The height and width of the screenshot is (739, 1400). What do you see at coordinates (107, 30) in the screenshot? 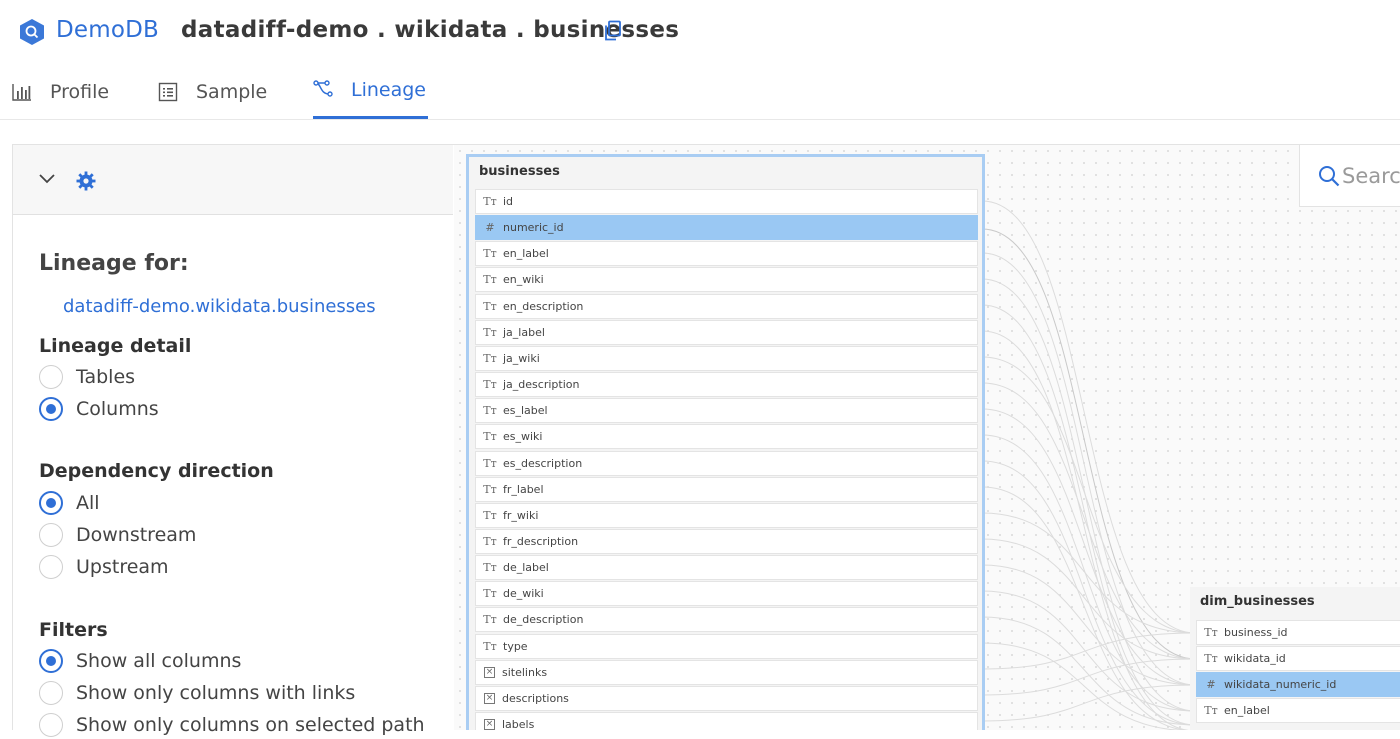
I see `brand-name: DemoDB` at bounding box center [107, 30].